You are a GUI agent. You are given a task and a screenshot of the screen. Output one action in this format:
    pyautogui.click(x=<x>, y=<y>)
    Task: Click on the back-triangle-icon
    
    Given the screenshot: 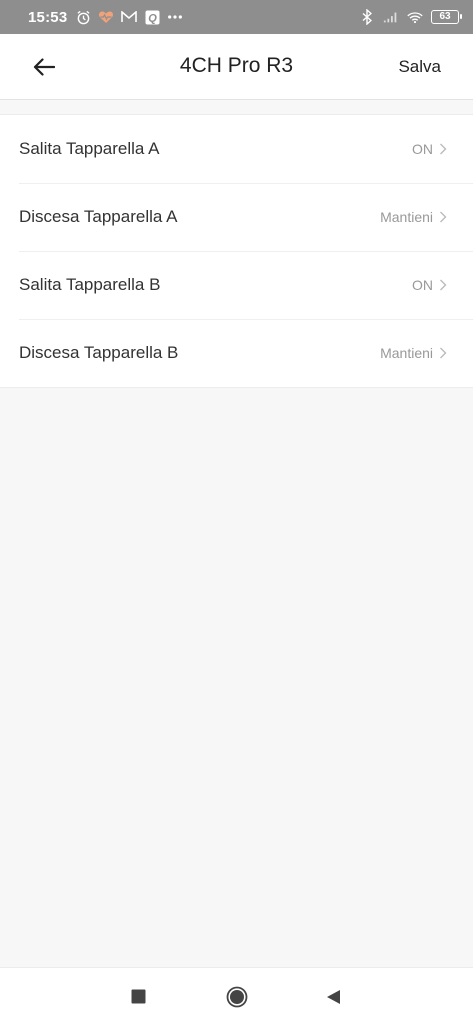 What is the action you would take?
    pyautogui.click(x=333, y=996)
    